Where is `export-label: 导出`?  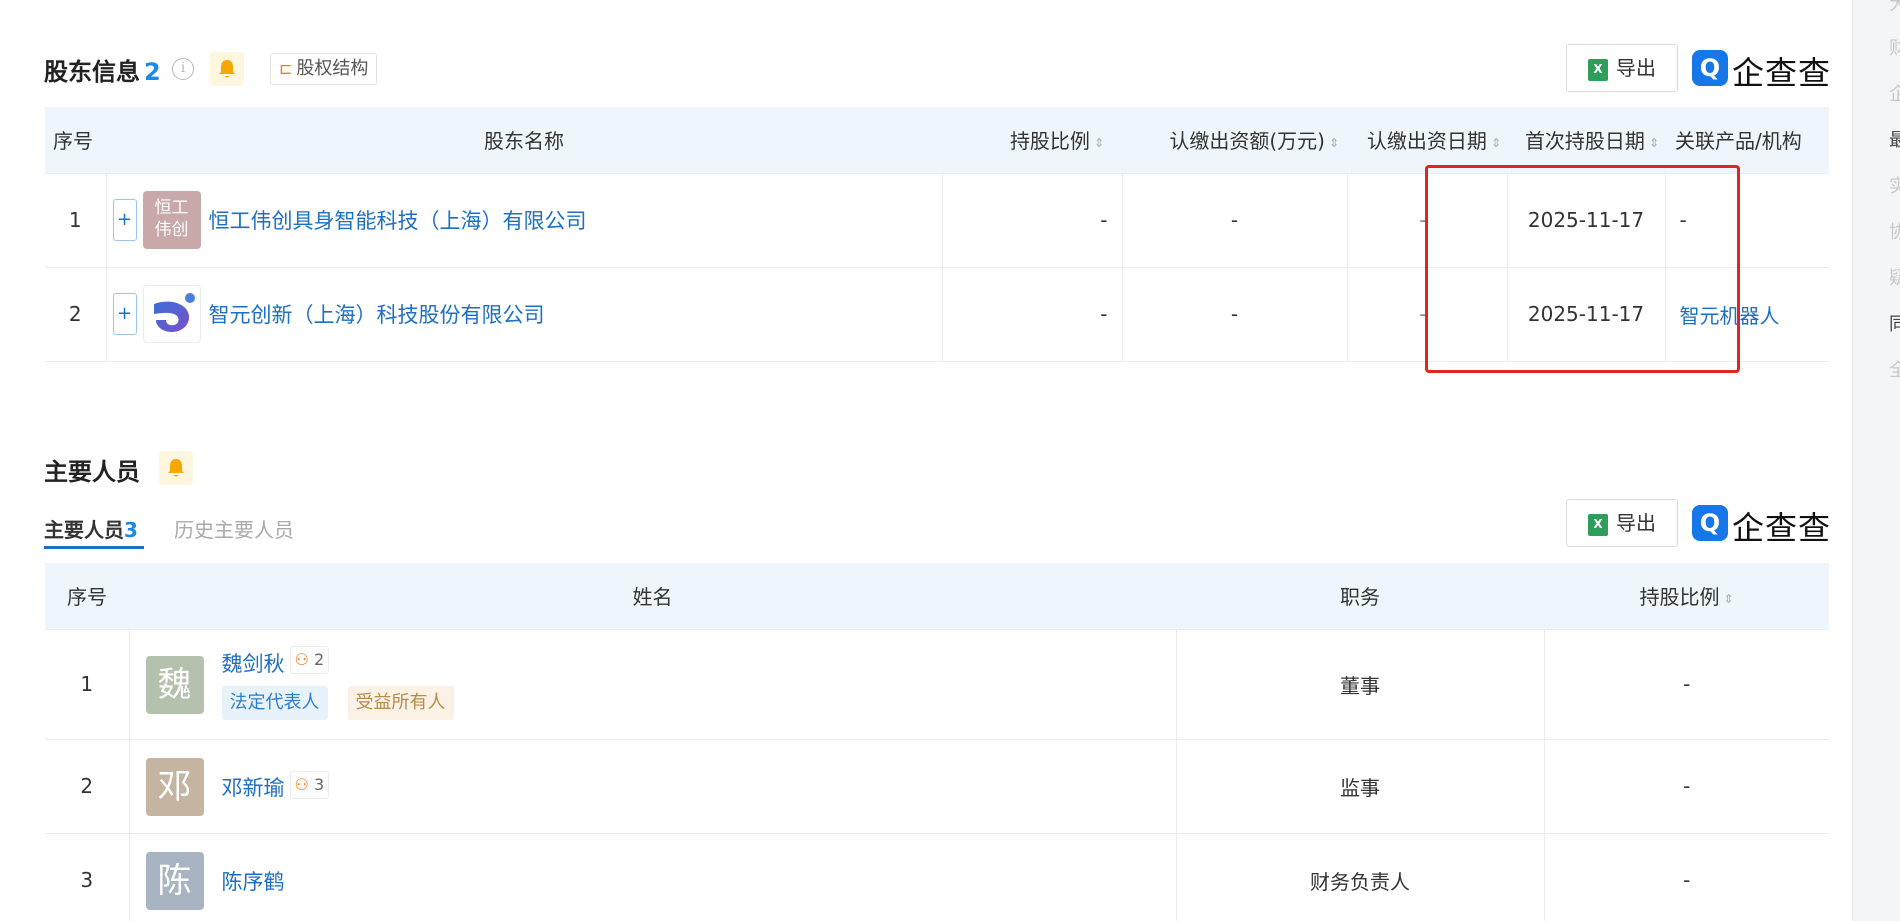
export-label: 导出 is located at coordinates (1636, 68).